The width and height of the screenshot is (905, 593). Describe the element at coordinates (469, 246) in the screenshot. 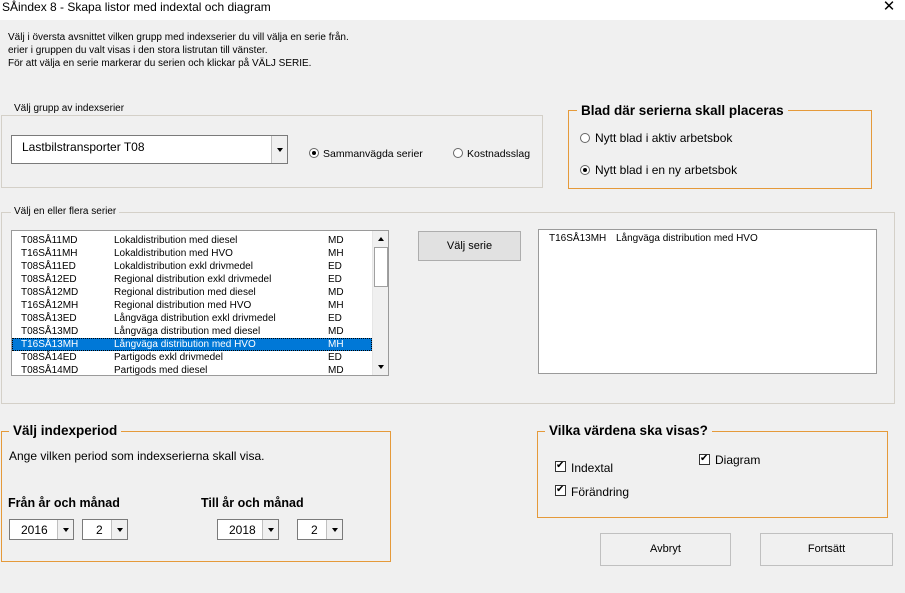

I see `select-series-button: Välj serie` at that location.